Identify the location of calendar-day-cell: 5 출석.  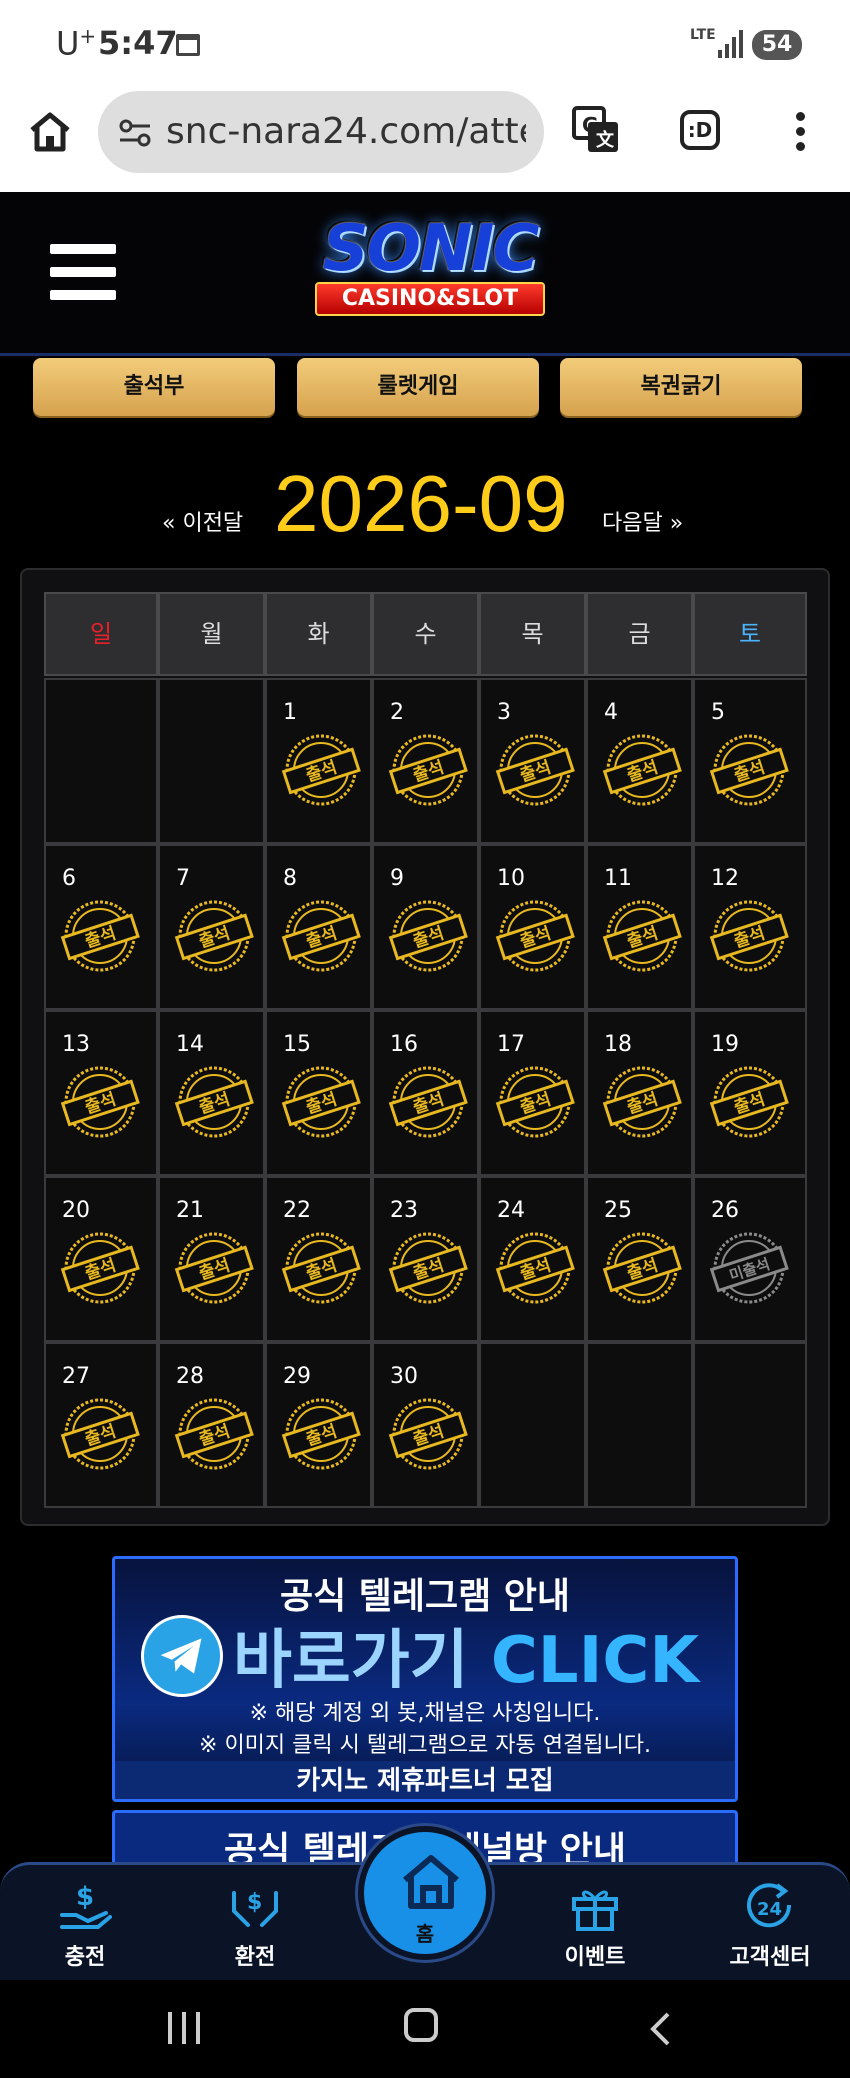
(750, 761).